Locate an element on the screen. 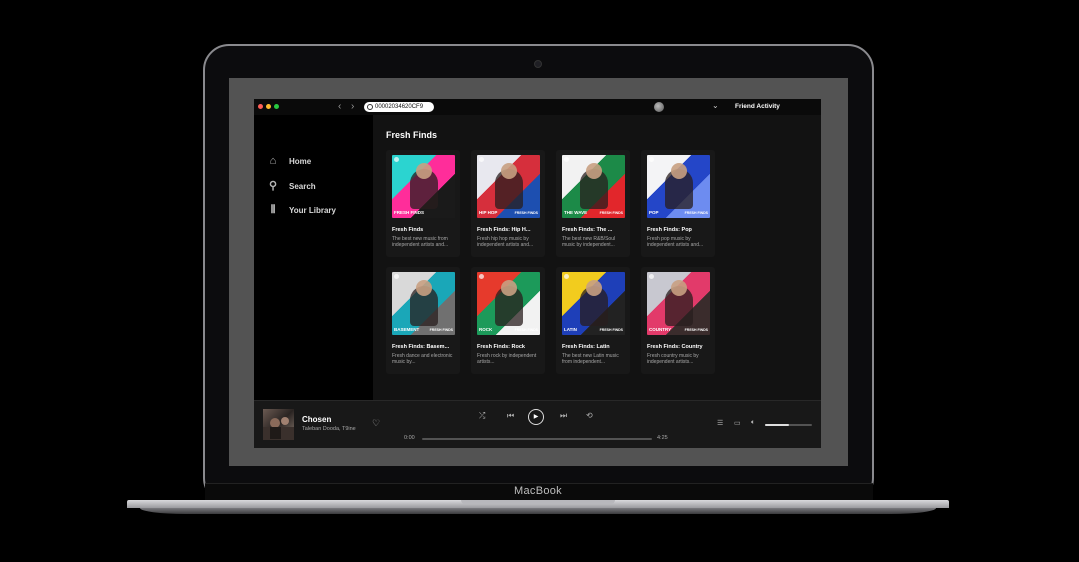  playlist-cover: LATIN FRESH FINDS is located at coordinates (593, 303).